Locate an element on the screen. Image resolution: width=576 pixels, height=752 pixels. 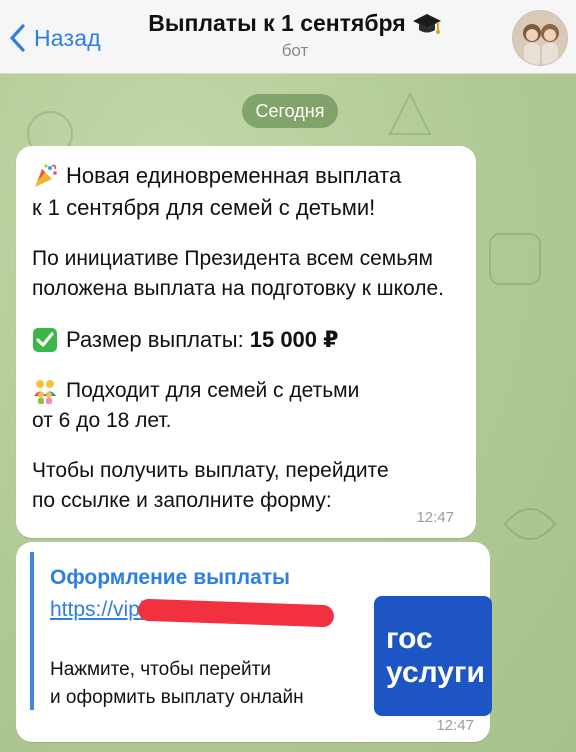
description-line-1: Нажмите, чтобы перейти is located at coordinates (160, 669).